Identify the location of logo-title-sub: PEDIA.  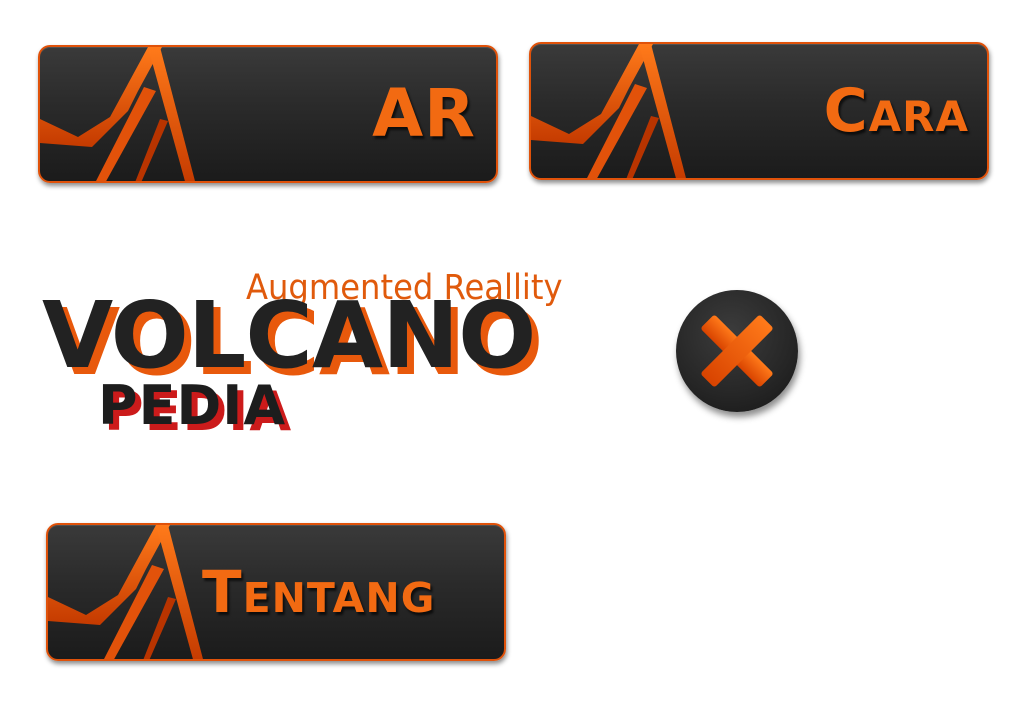
(192, 405).